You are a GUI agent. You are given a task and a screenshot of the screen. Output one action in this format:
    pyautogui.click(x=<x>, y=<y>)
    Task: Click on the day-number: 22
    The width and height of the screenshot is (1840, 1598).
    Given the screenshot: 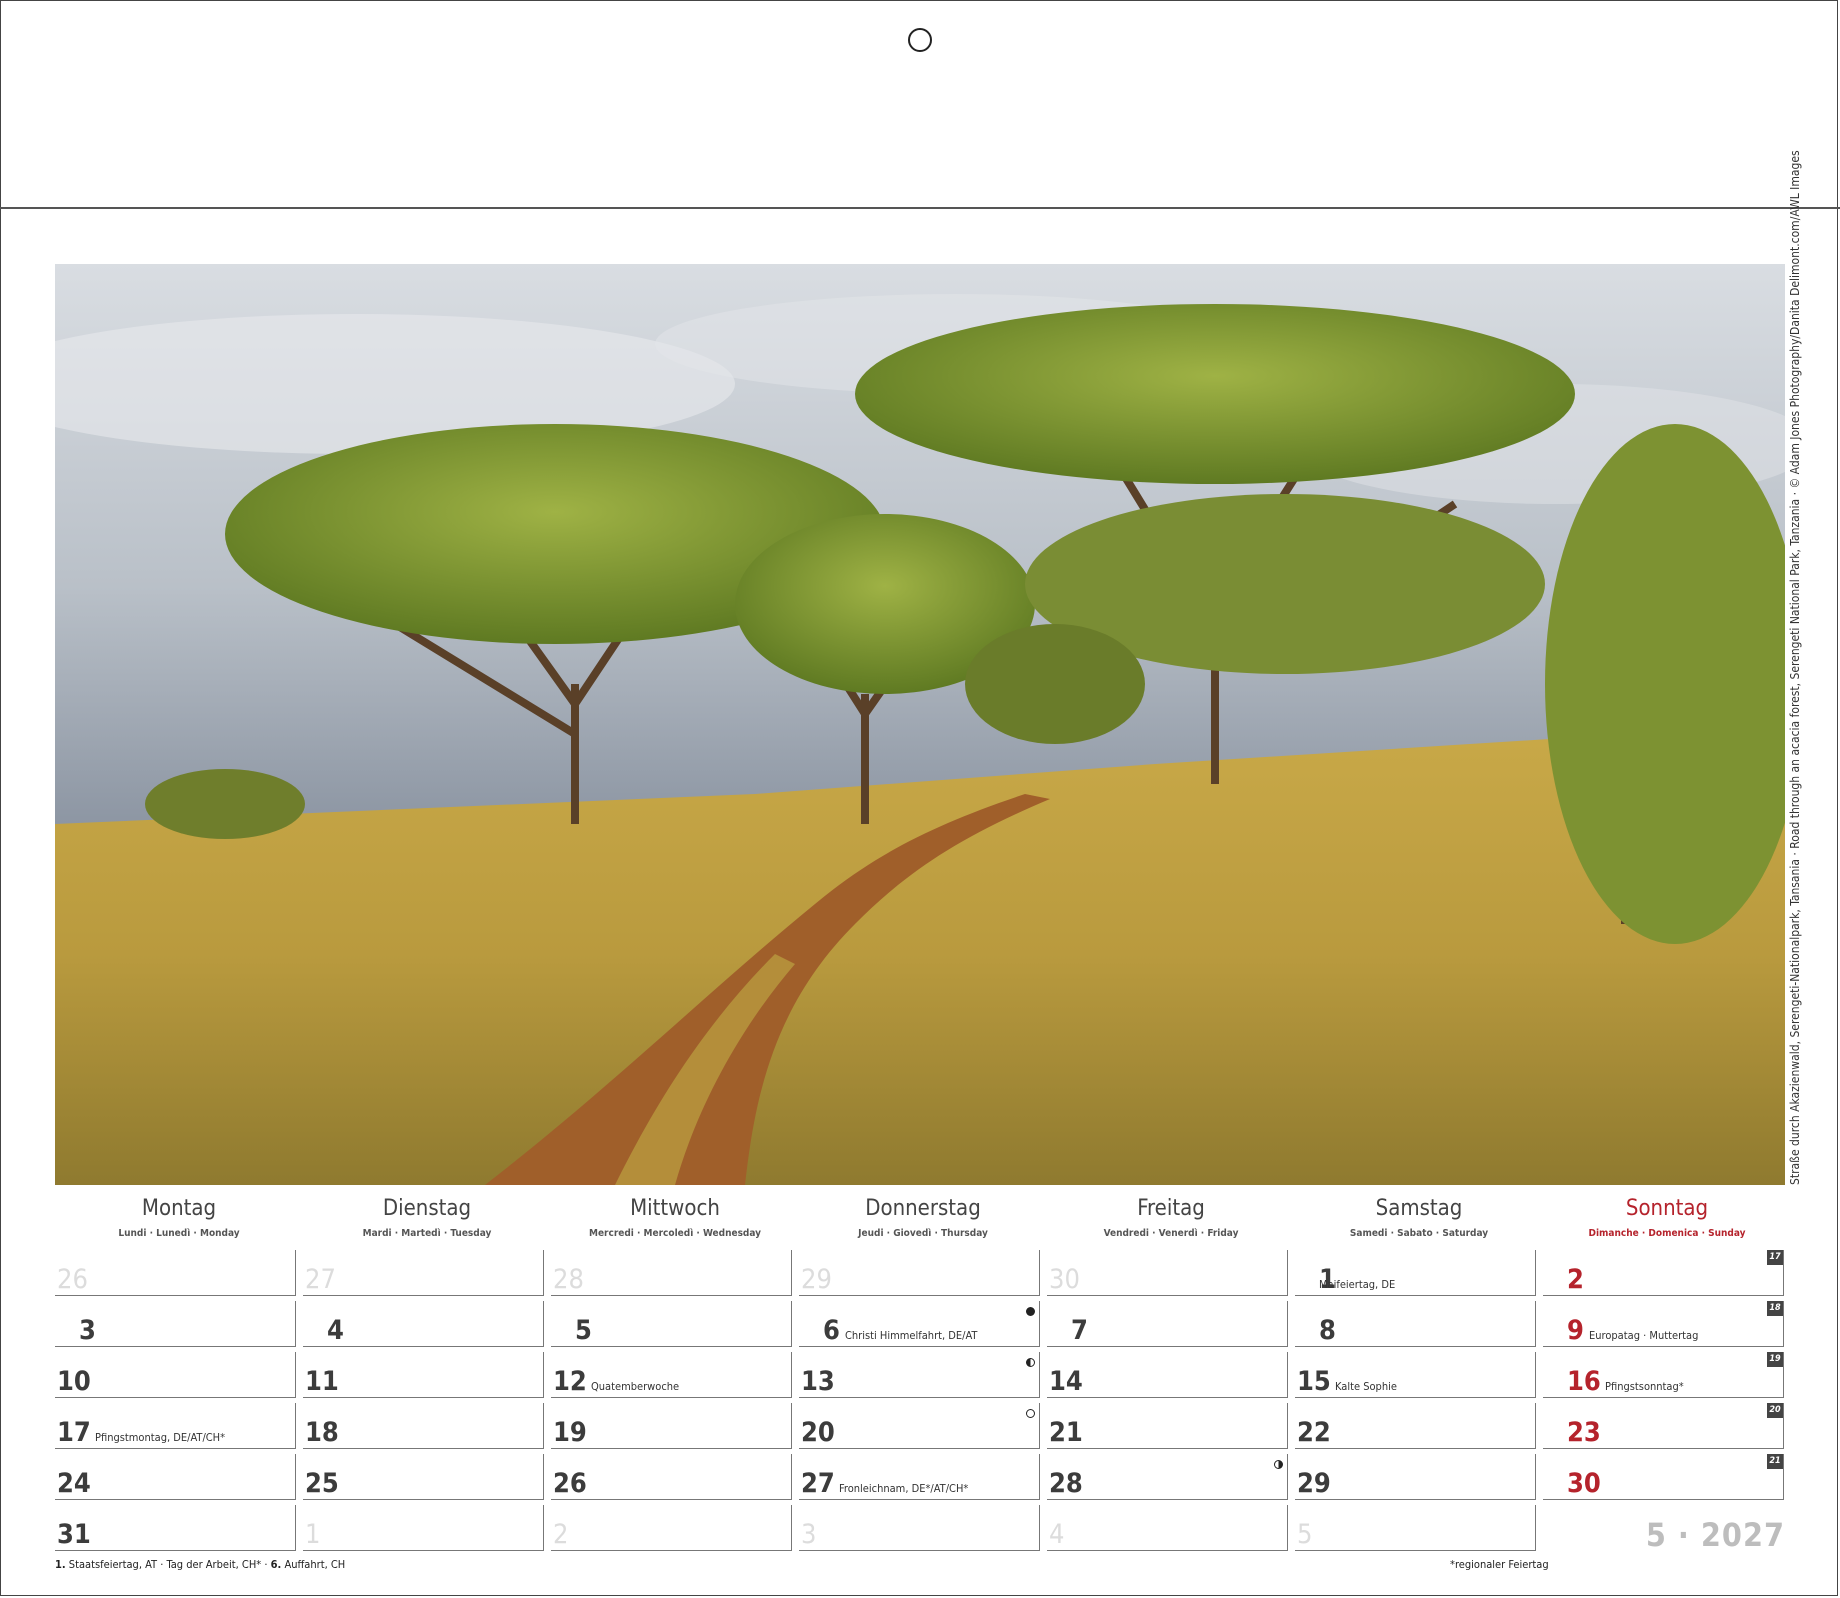 What is the action you would take?
    pyautogui.click(x=1314, y=1432)
    